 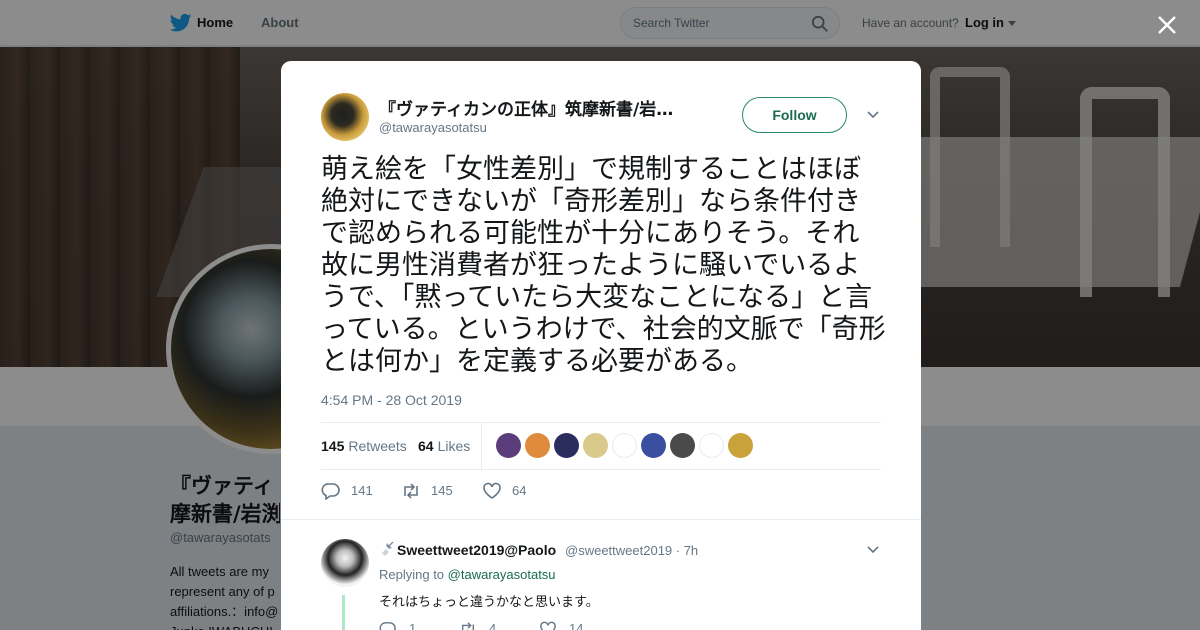 I want to click on like-count: 64, so click(x=519, y=490).